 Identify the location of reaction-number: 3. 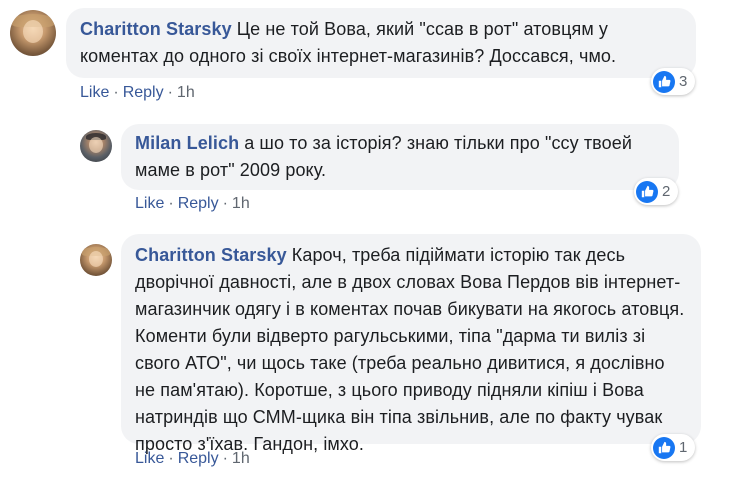
(683, 81).